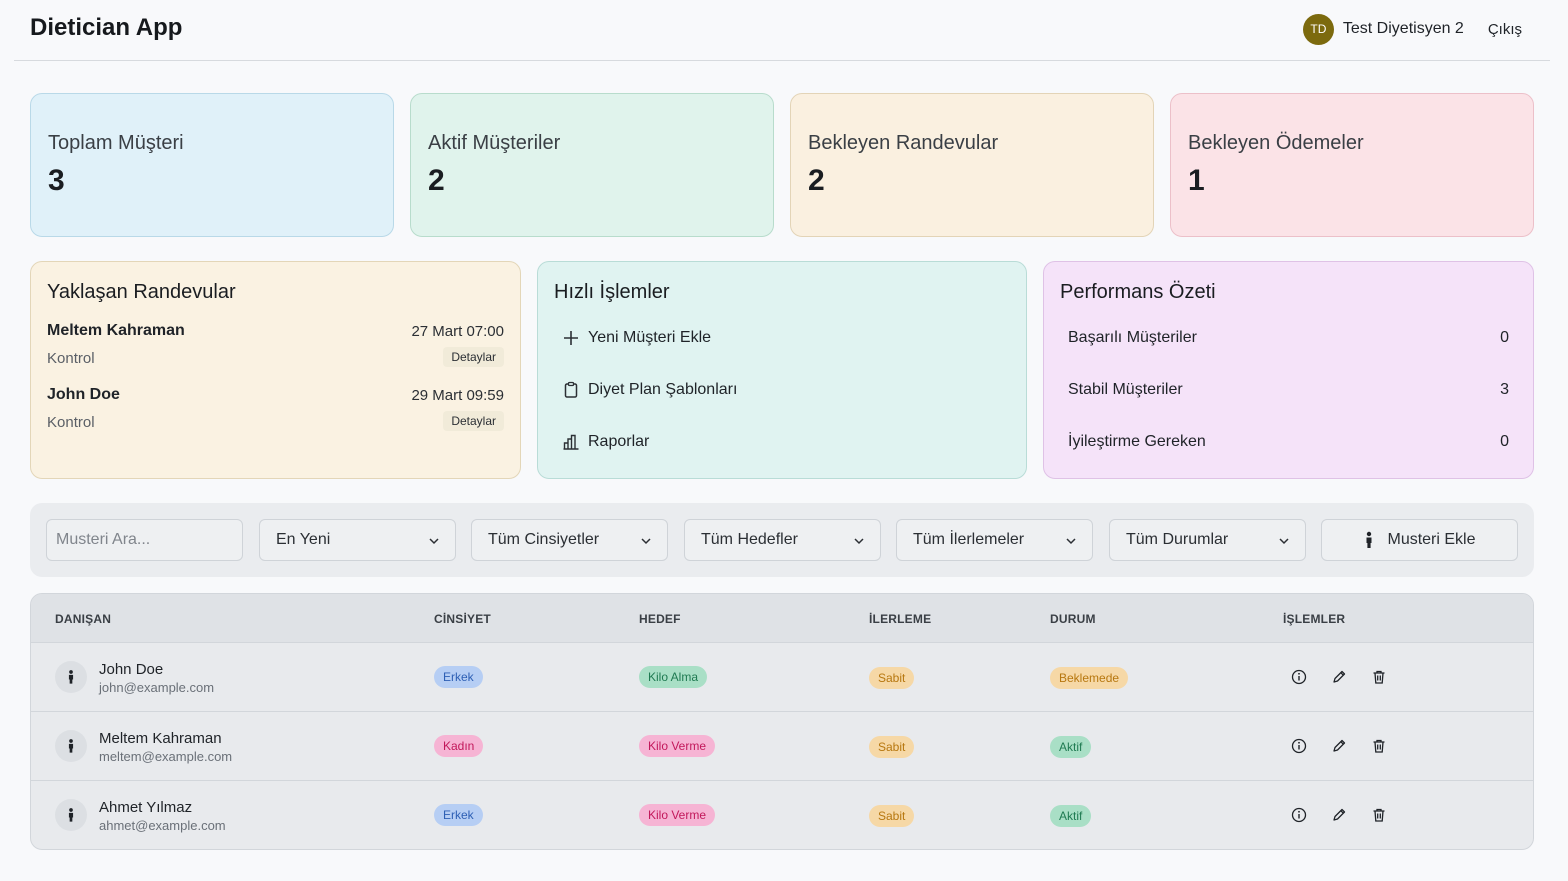 The image size is (1568, 881). What do you see at coordinates (56, 180) in the screenshot?
I see `stat-value: 3` at bounding box center [56, 180].